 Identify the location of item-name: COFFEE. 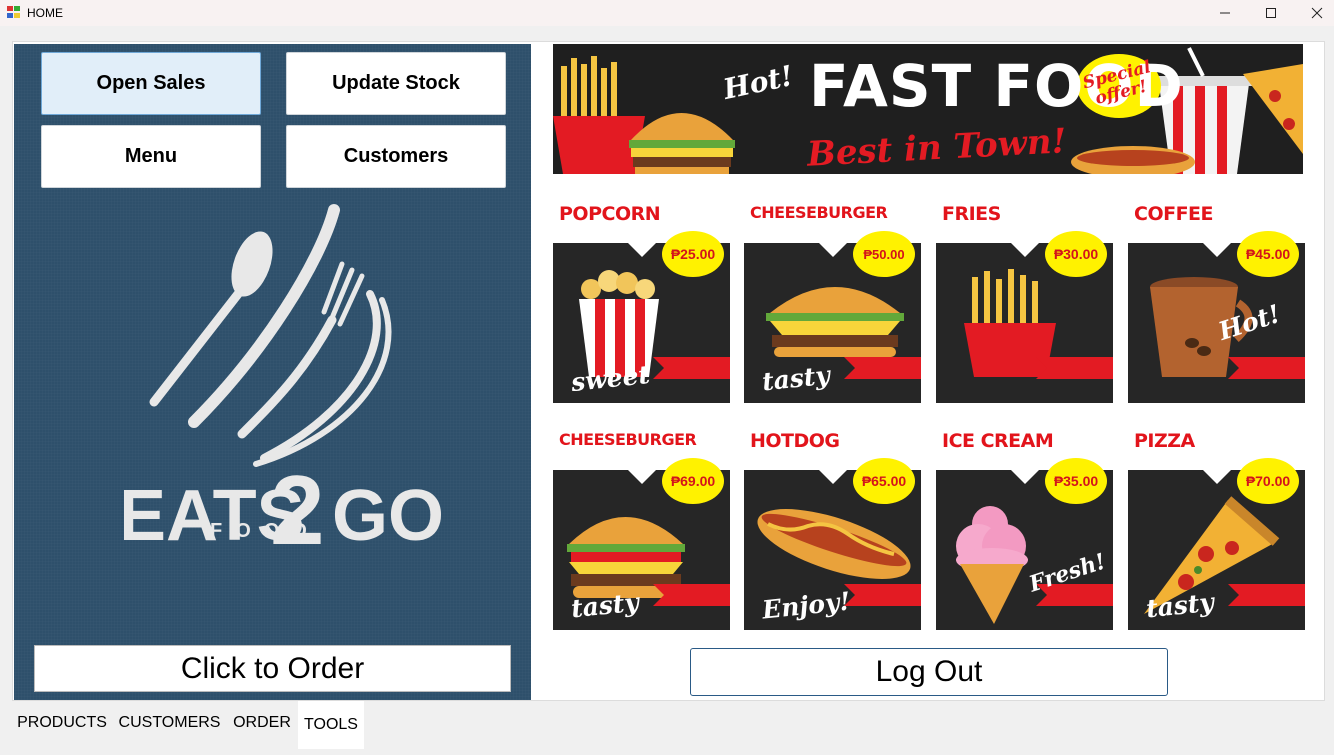
(1174, 214).